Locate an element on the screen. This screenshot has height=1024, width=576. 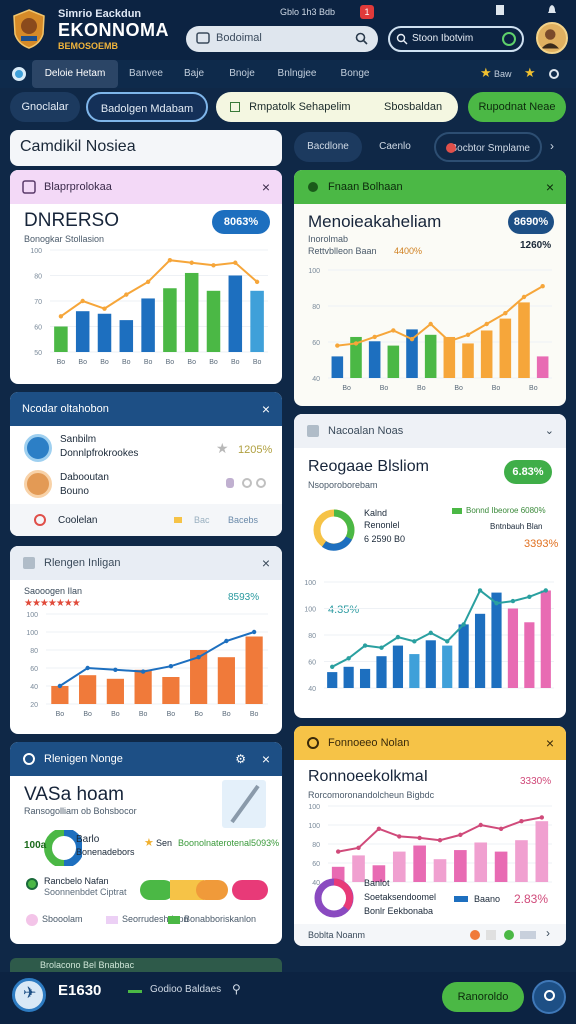
compass-button: ✈ is located at coordinates (29, 995).